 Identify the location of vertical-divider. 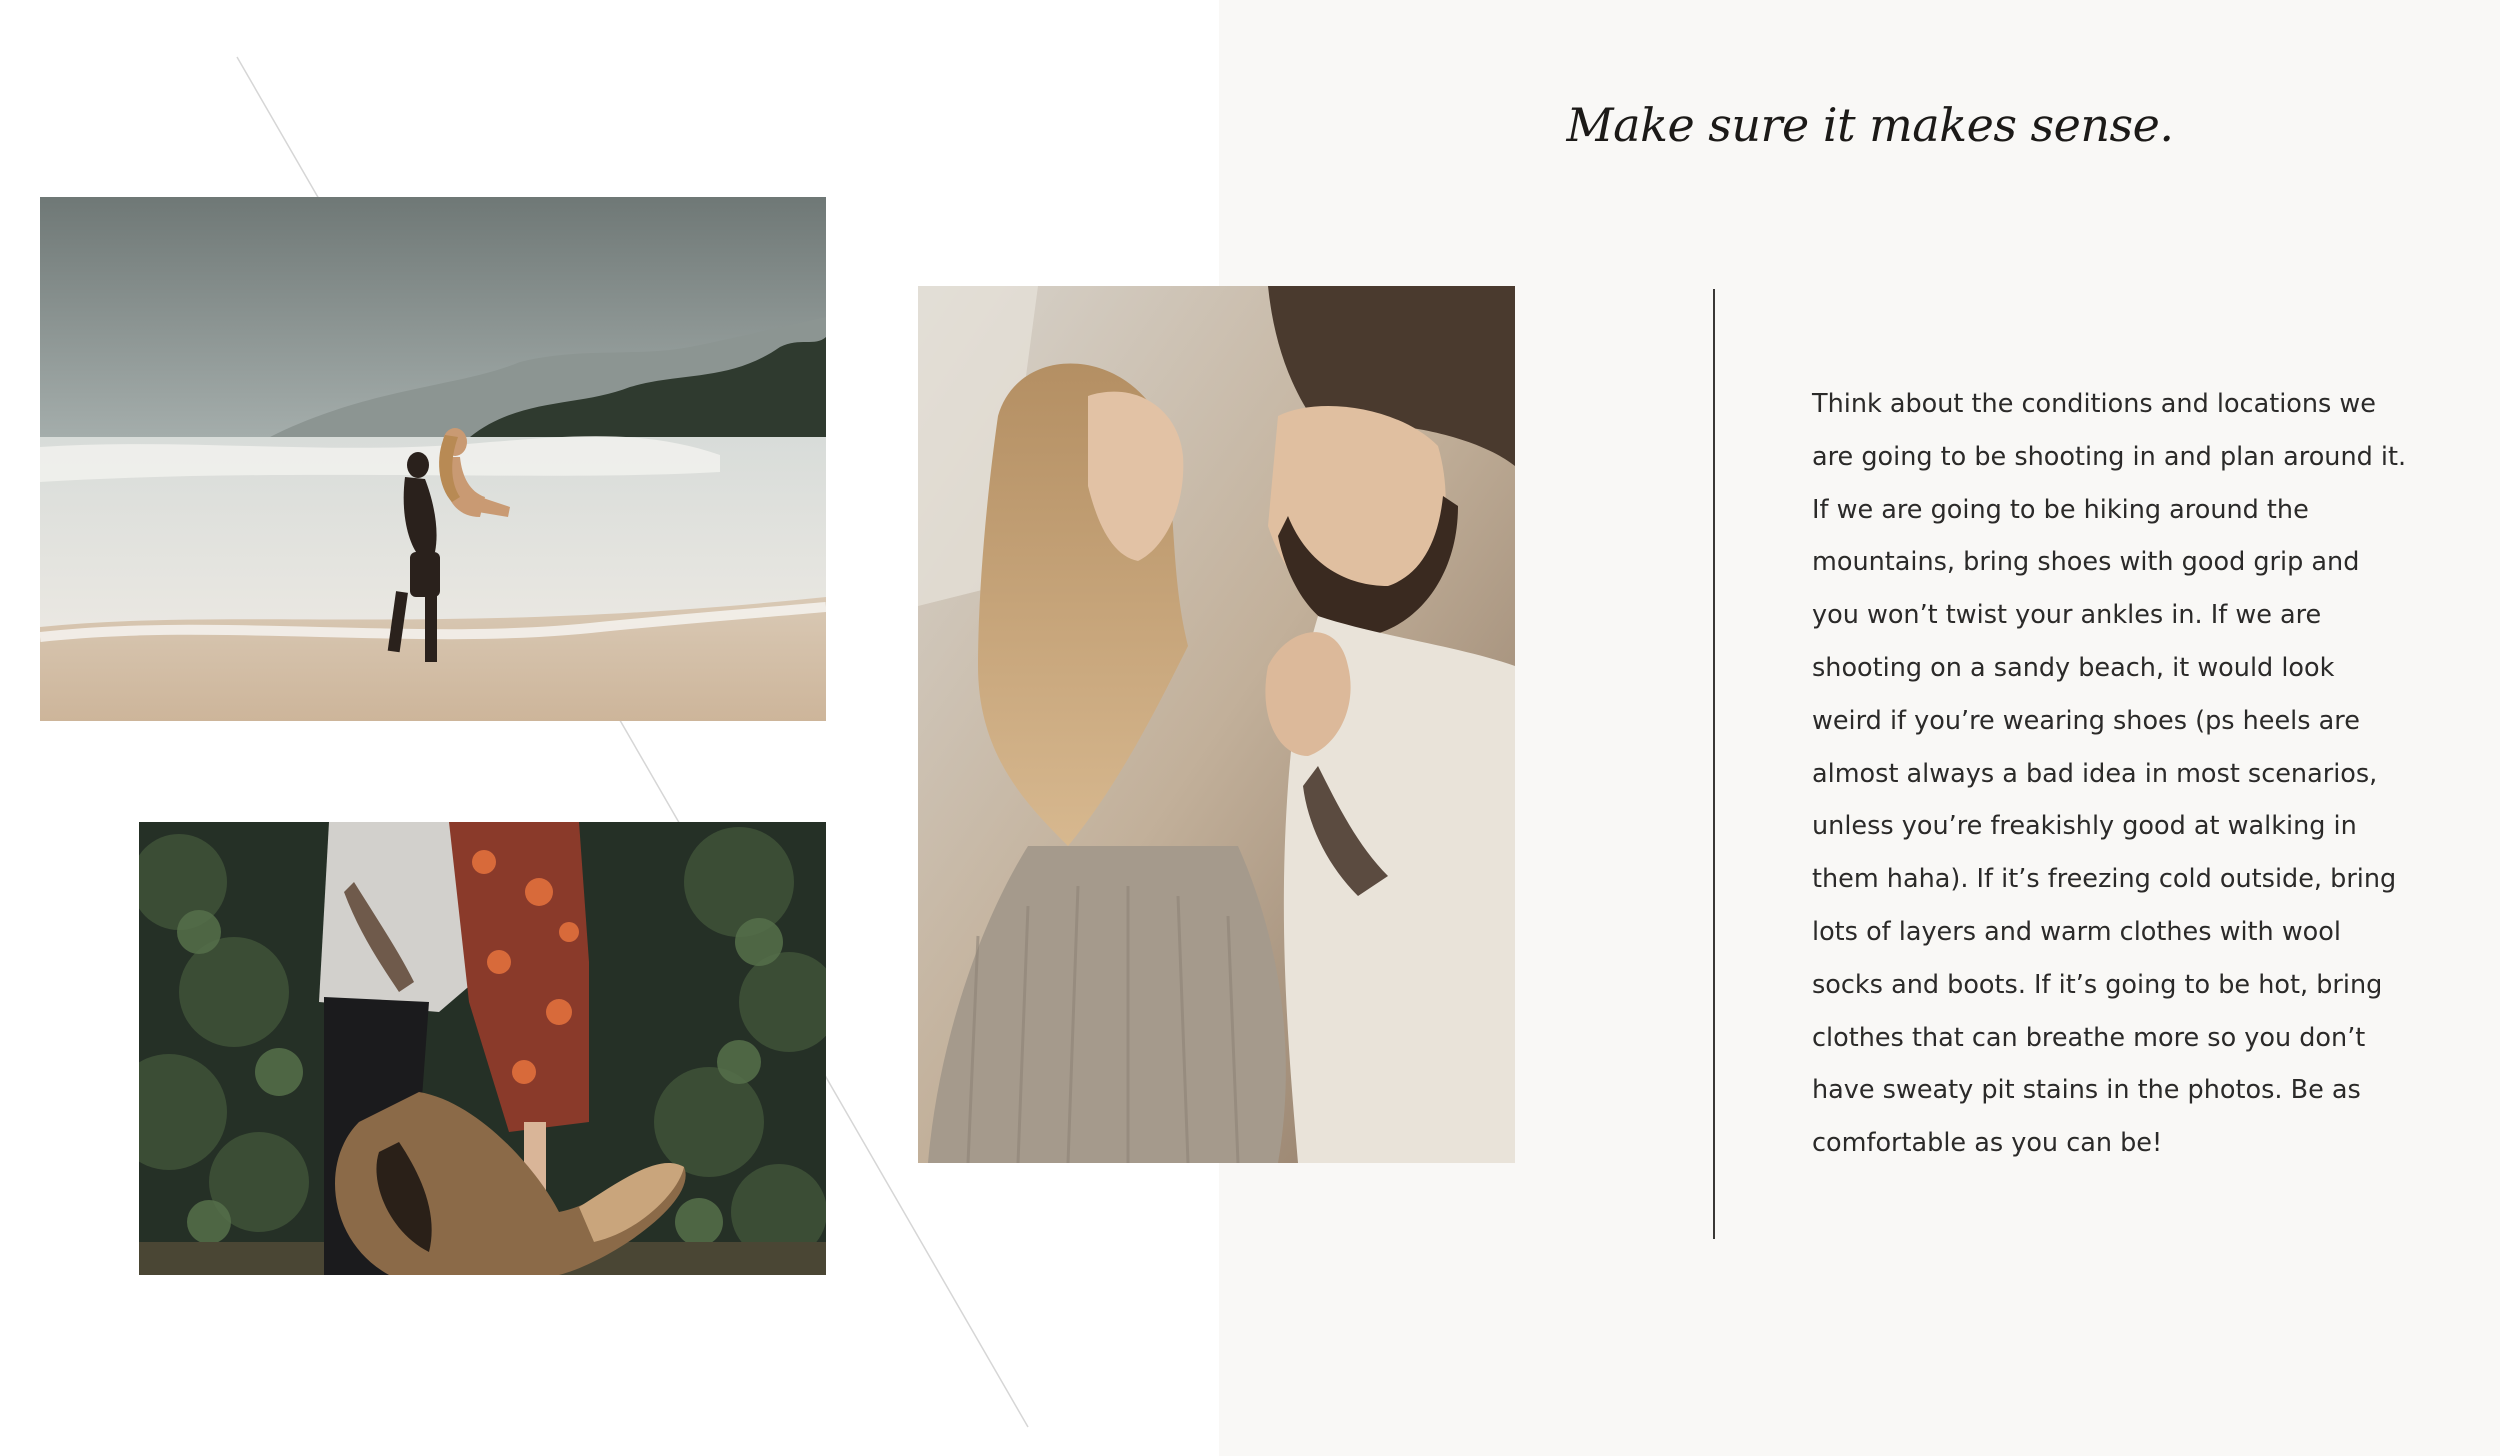
(1714, 764).